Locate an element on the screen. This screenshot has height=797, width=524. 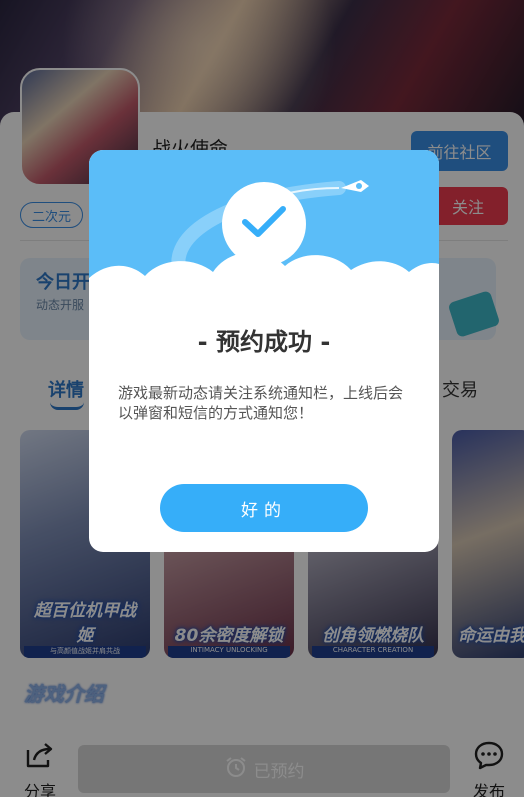
dialog-message: 游戏最新动态请关注系统通知栏，上线后会以弹窗和短信的方式通知您！ is located at coordinates (261, 403).